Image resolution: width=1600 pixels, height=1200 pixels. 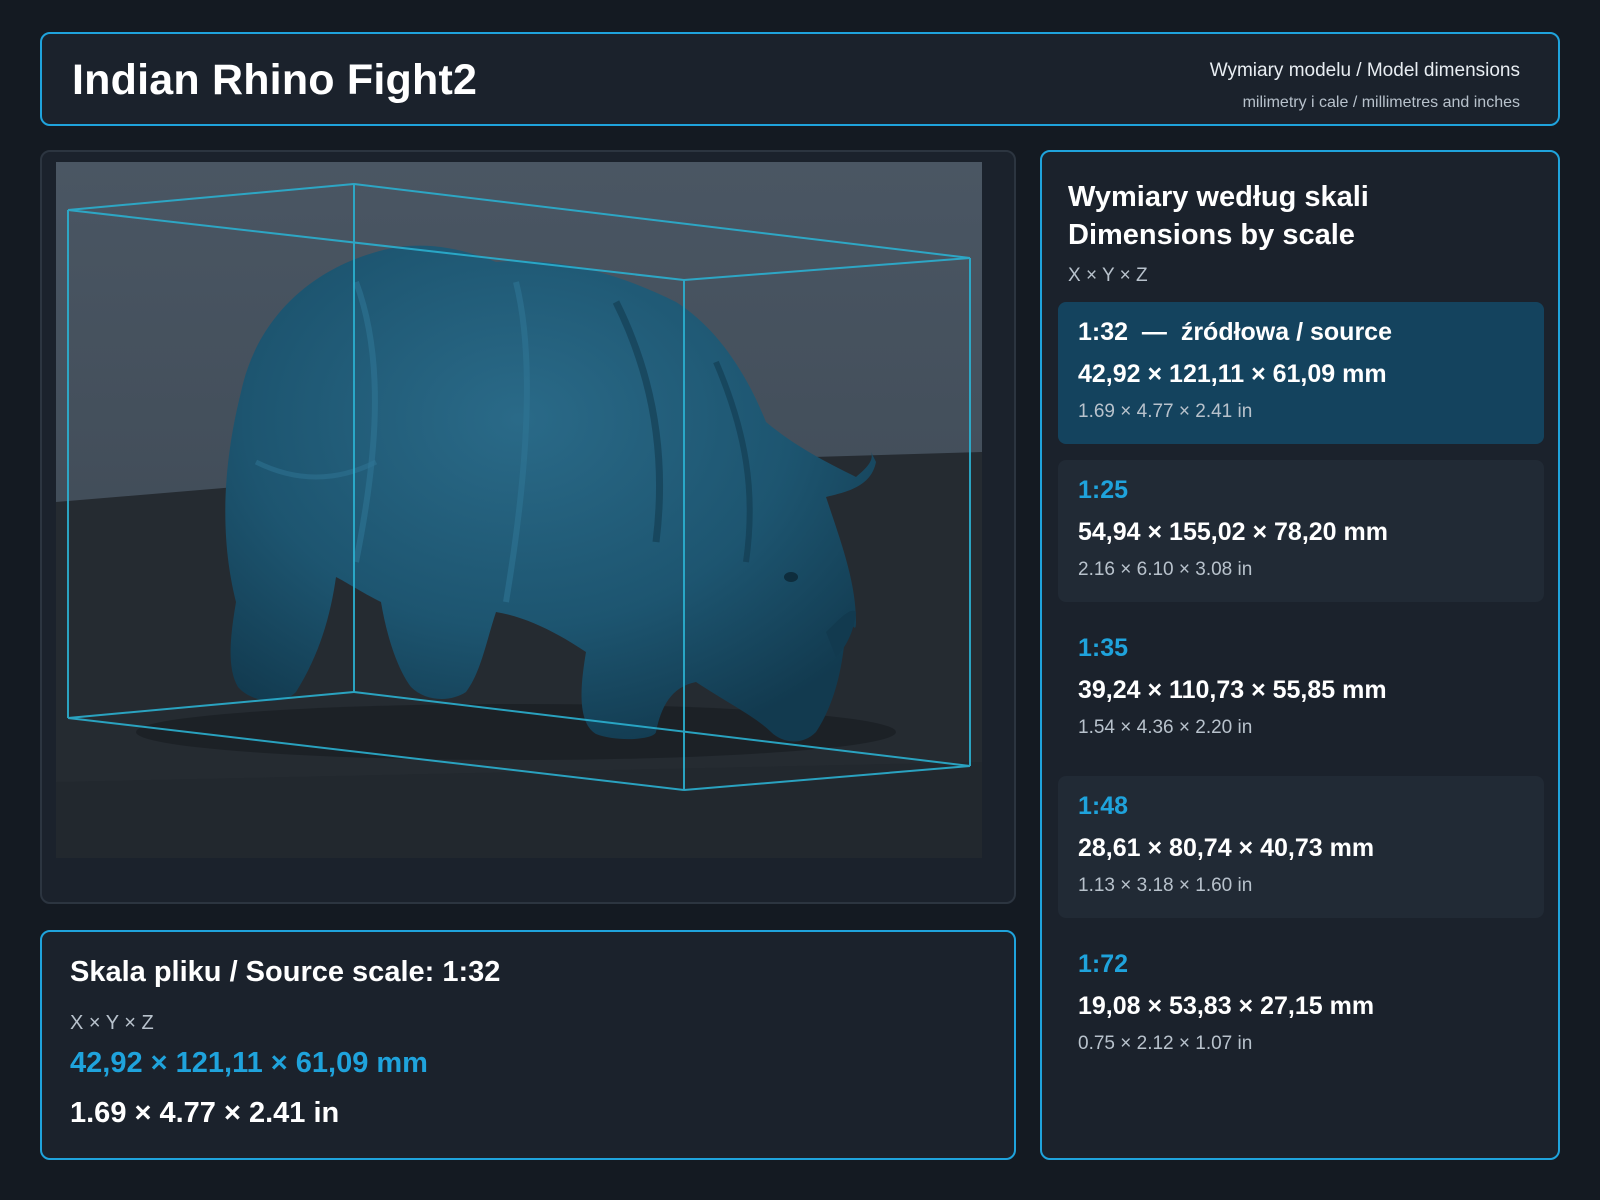 What do you see at coordinates (1232, 374) in the screenshot?
I see `scale-dimensions-mm: 42,92 × 121,11 × 61,09 mm` at bounding box center [1232, 374].